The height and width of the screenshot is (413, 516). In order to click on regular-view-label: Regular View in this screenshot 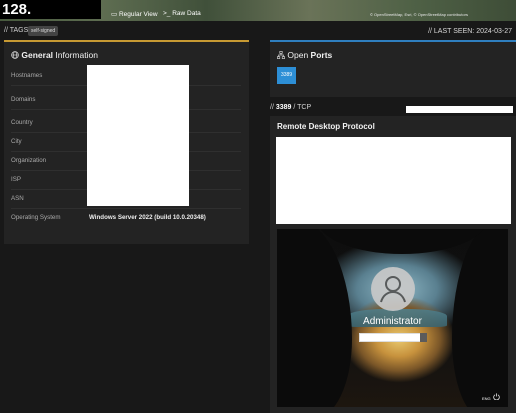, I will do `click(138, 14)`.